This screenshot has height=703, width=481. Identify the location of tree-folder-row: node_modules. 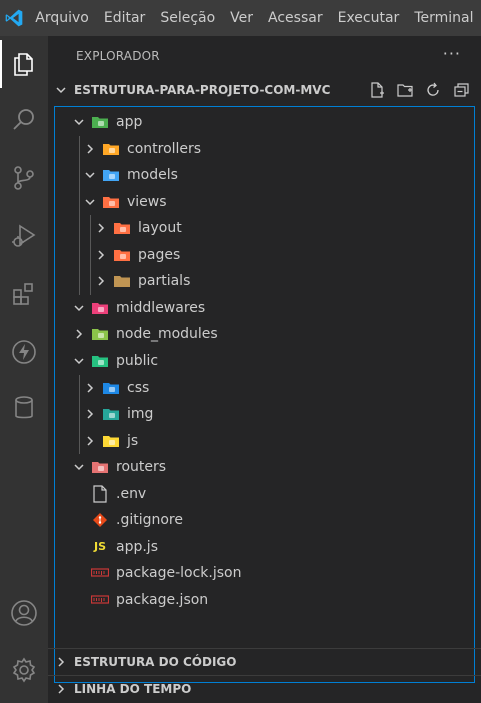
(264, 334).